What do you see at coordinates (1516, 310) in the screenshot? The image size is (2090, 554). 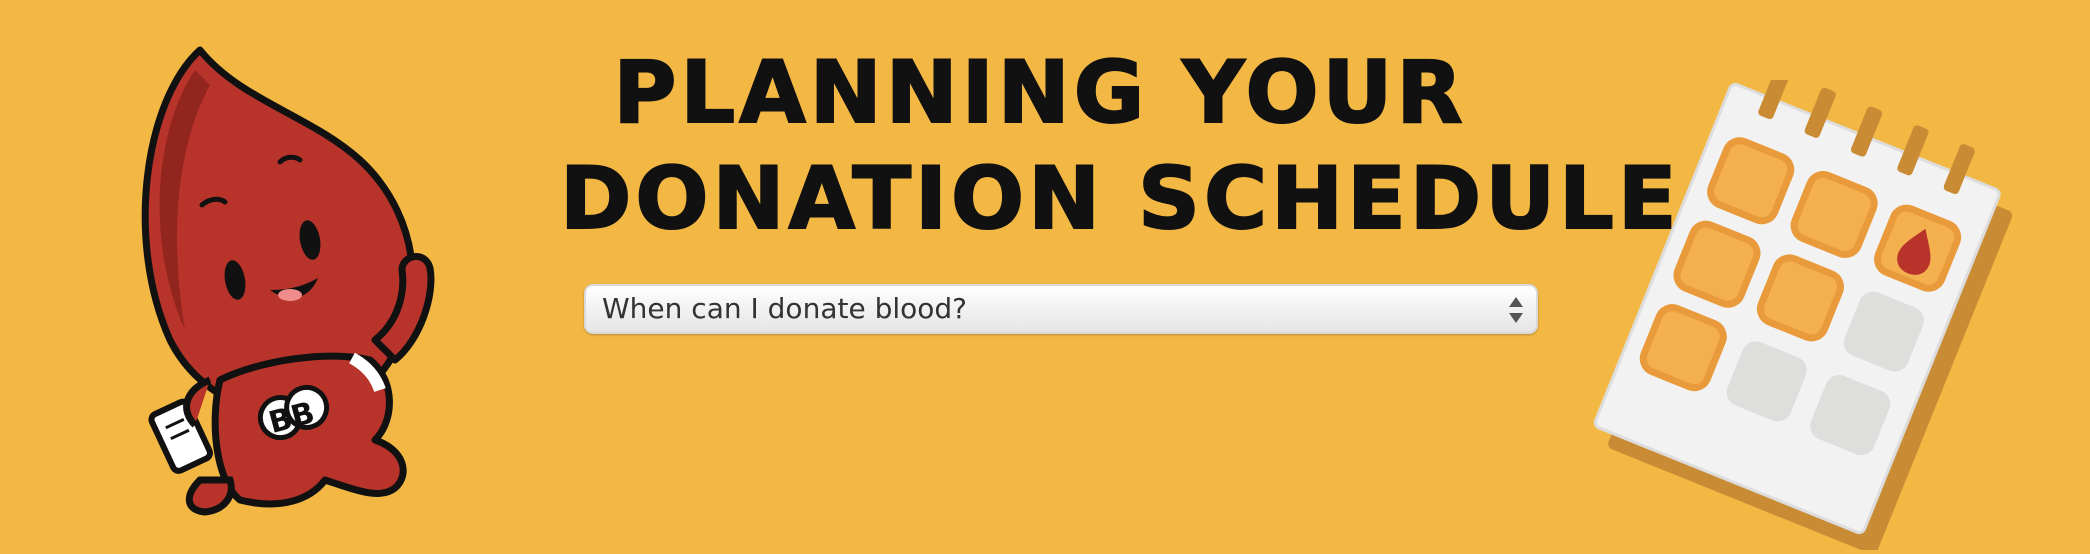 I see `select-arrows-icon` at bounding box center [1516, 310].